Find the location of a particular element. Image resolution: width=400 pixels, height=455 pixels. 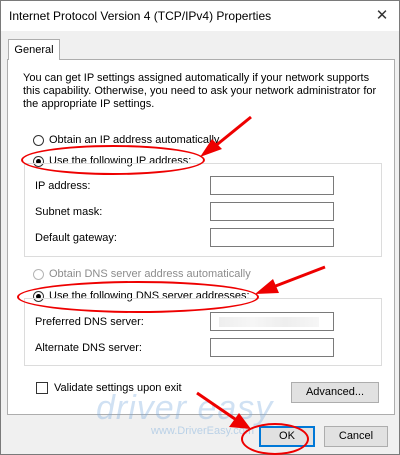

preferred-dns-label: Preferred DNS server: is located at coordinates (89, 322).